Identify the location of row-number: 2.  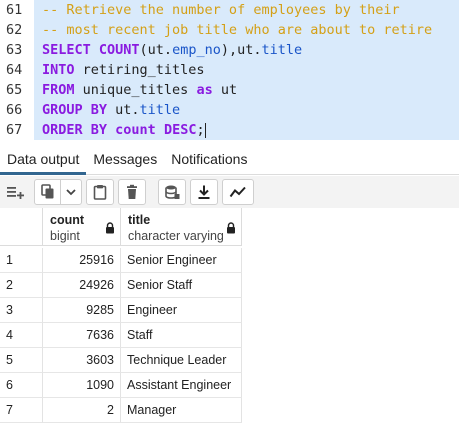
(21, 285).